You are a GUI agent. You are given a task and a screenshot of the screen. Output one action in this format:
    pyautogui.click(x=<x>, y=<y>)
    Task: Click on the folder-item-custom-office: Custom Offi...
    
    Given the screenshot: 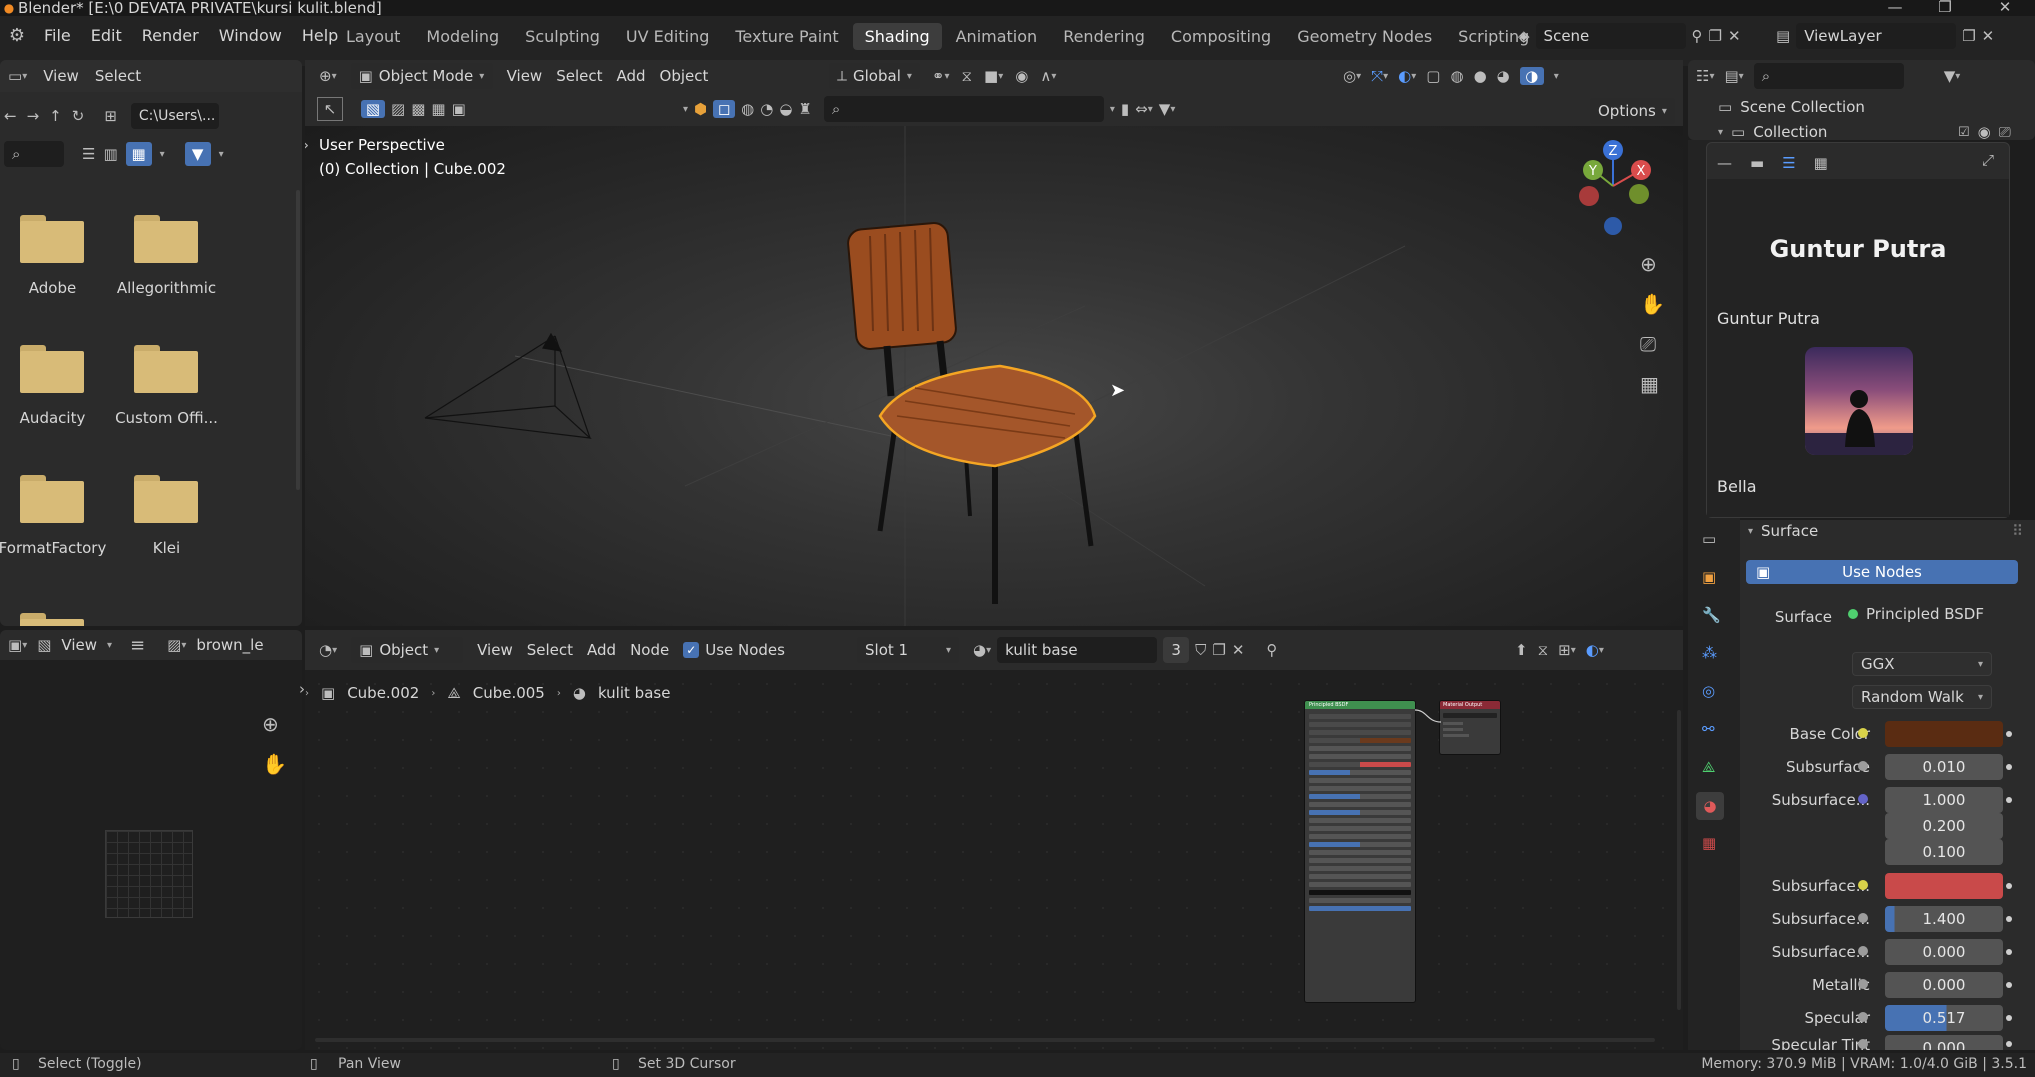 What is the action you would take?
    pyautogui.click(x=169, y=386)
    